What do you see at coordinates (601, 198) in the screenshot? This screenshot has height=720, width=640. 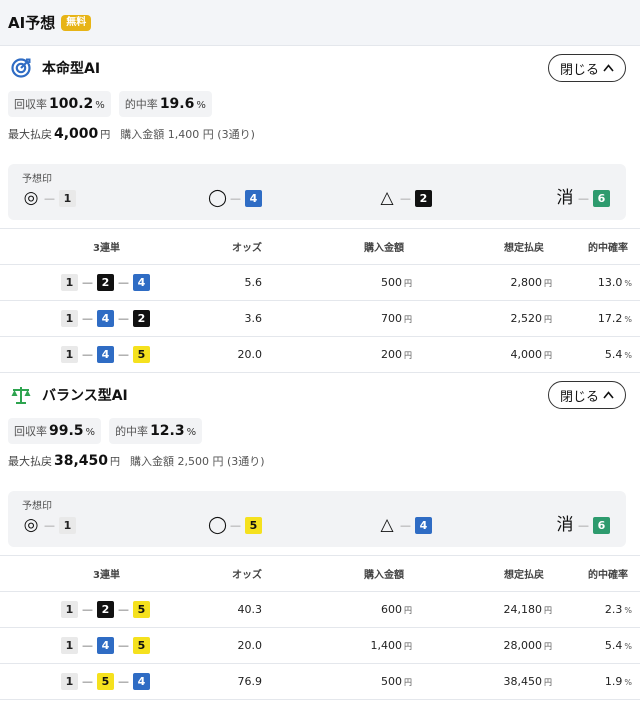 I see `boat-number-box: 6` at bounding box center [601, 198].